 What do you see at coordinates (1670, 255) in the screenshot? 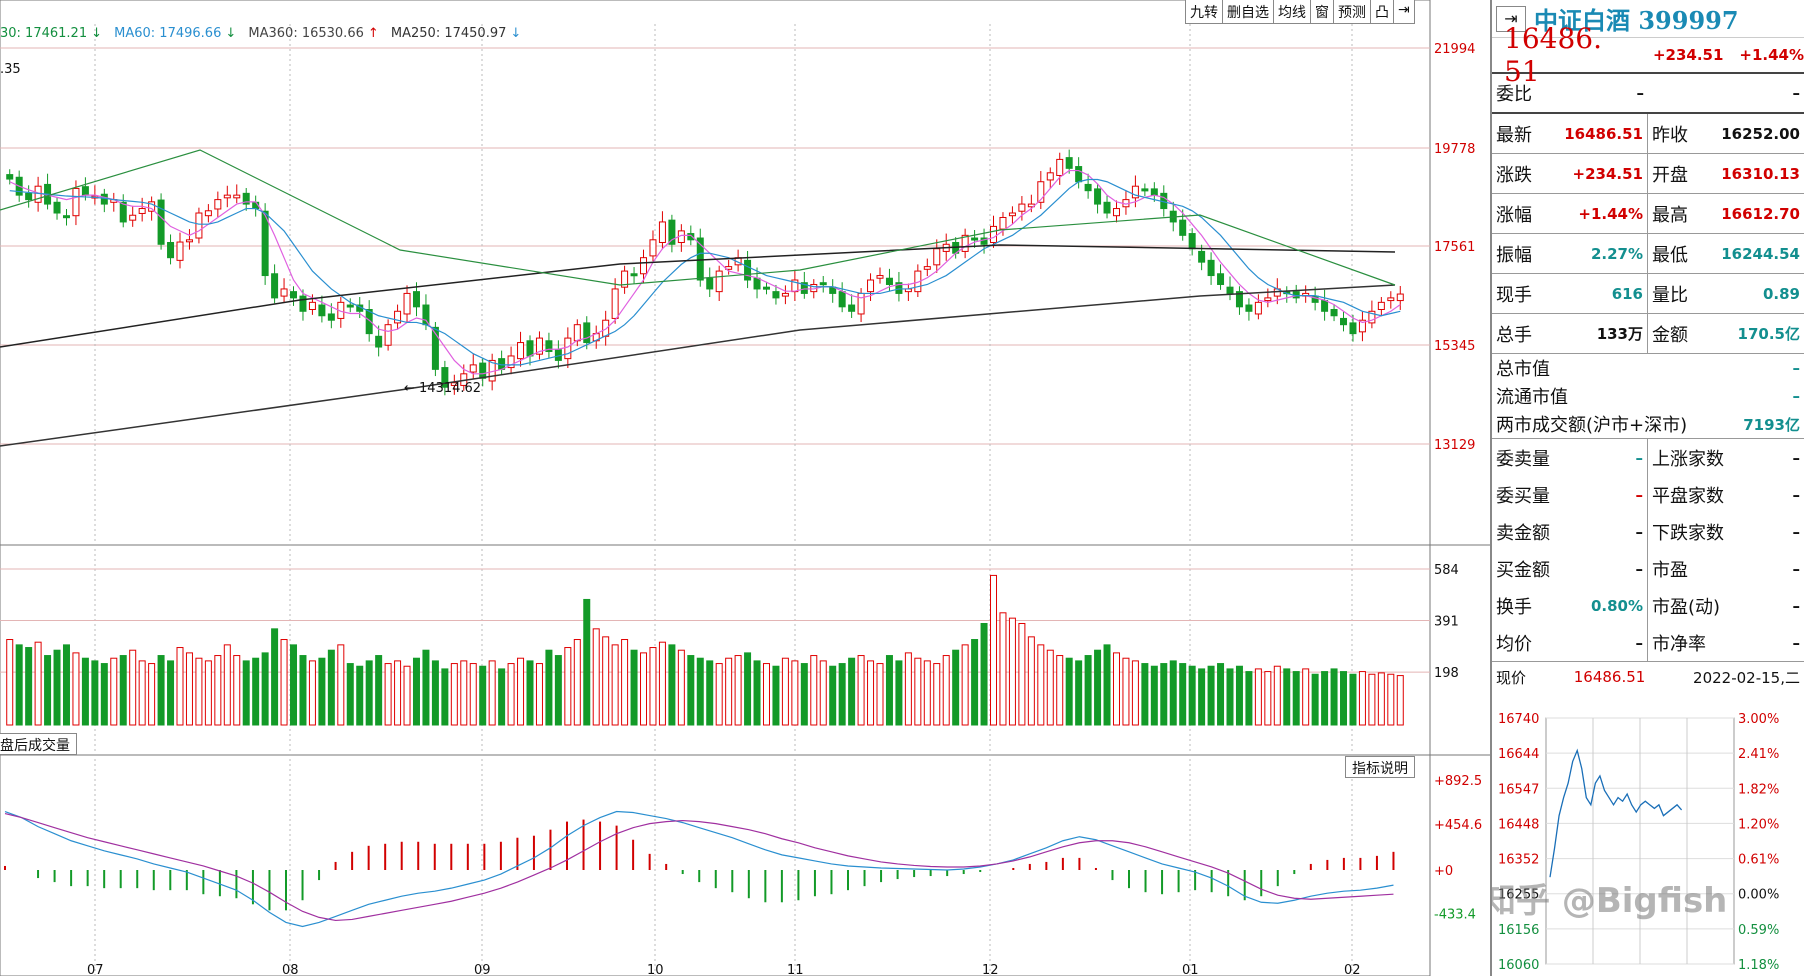
I see `quote-key: 最低` at bounding box center [1670, 255].